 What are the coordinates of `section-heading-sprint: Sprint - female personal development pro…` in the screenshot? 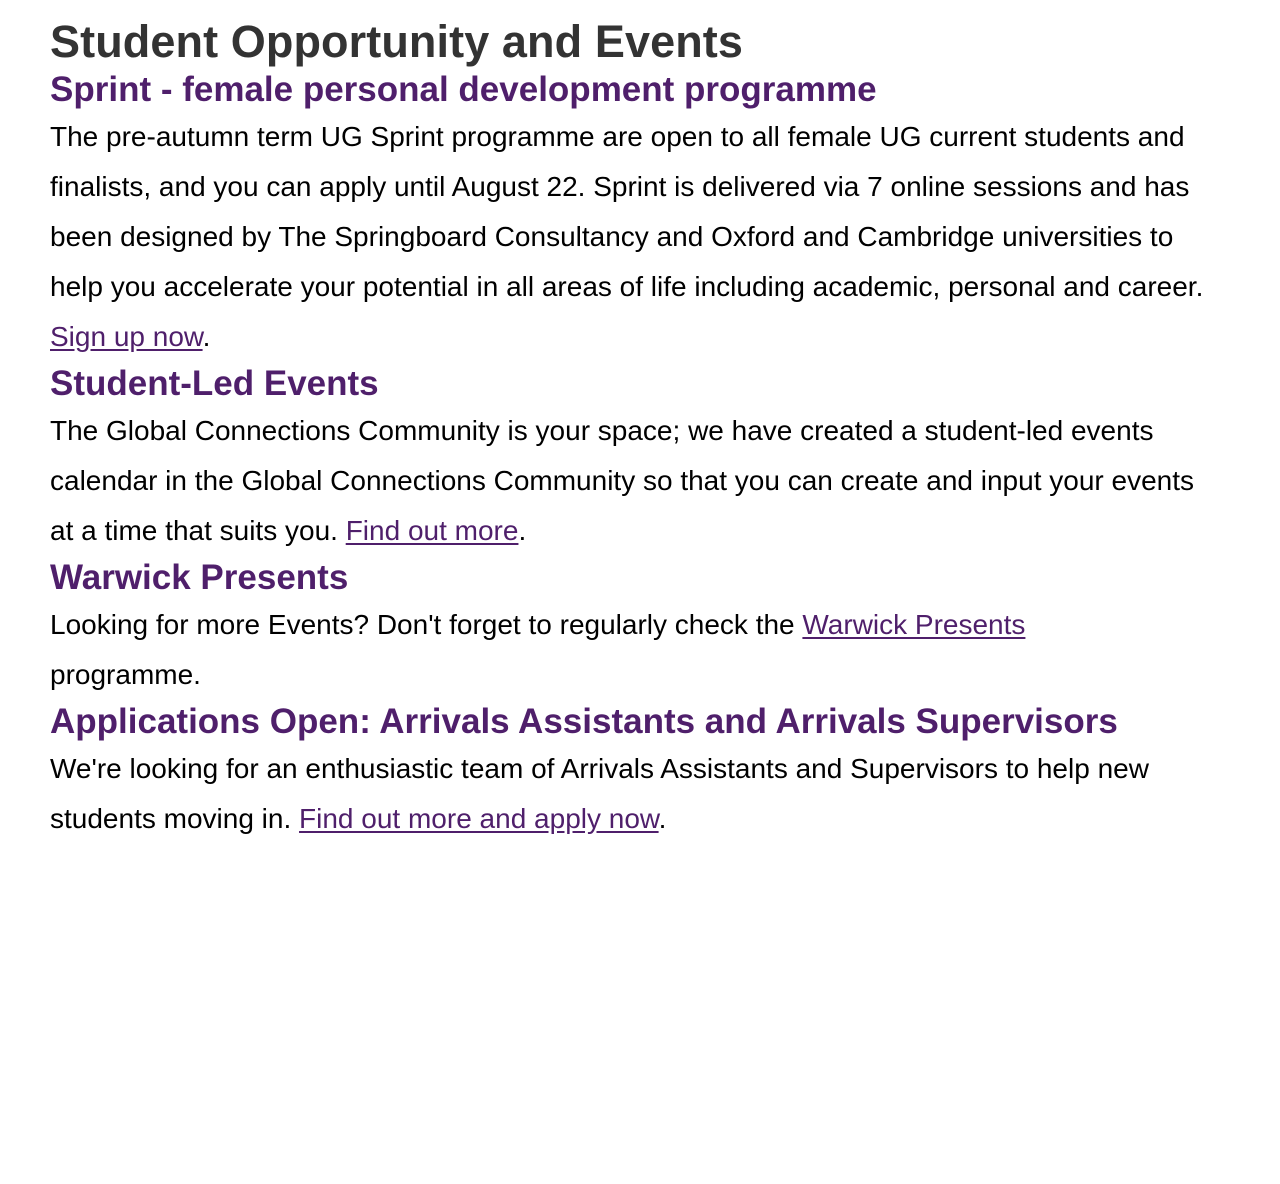 It's located at (463, 89).